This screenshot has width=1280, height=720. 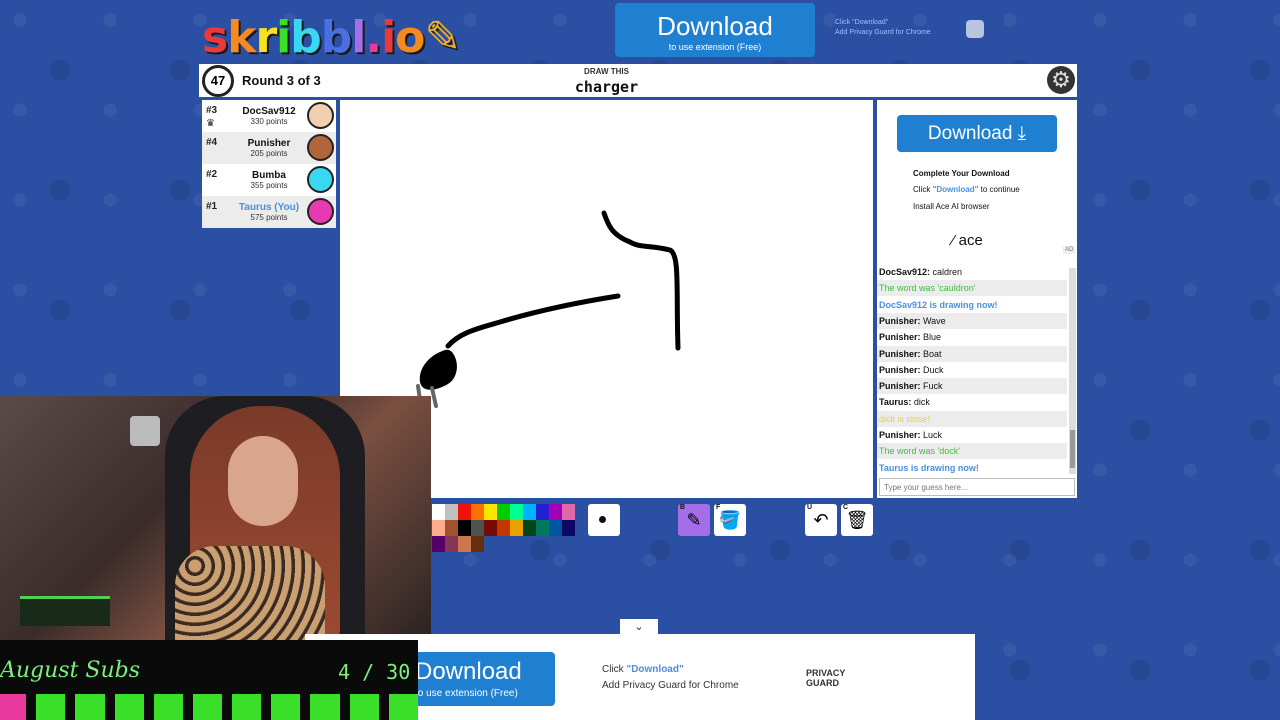 I want to click on chat-message: Punisher: Fuck, so click(x=972, y=386).